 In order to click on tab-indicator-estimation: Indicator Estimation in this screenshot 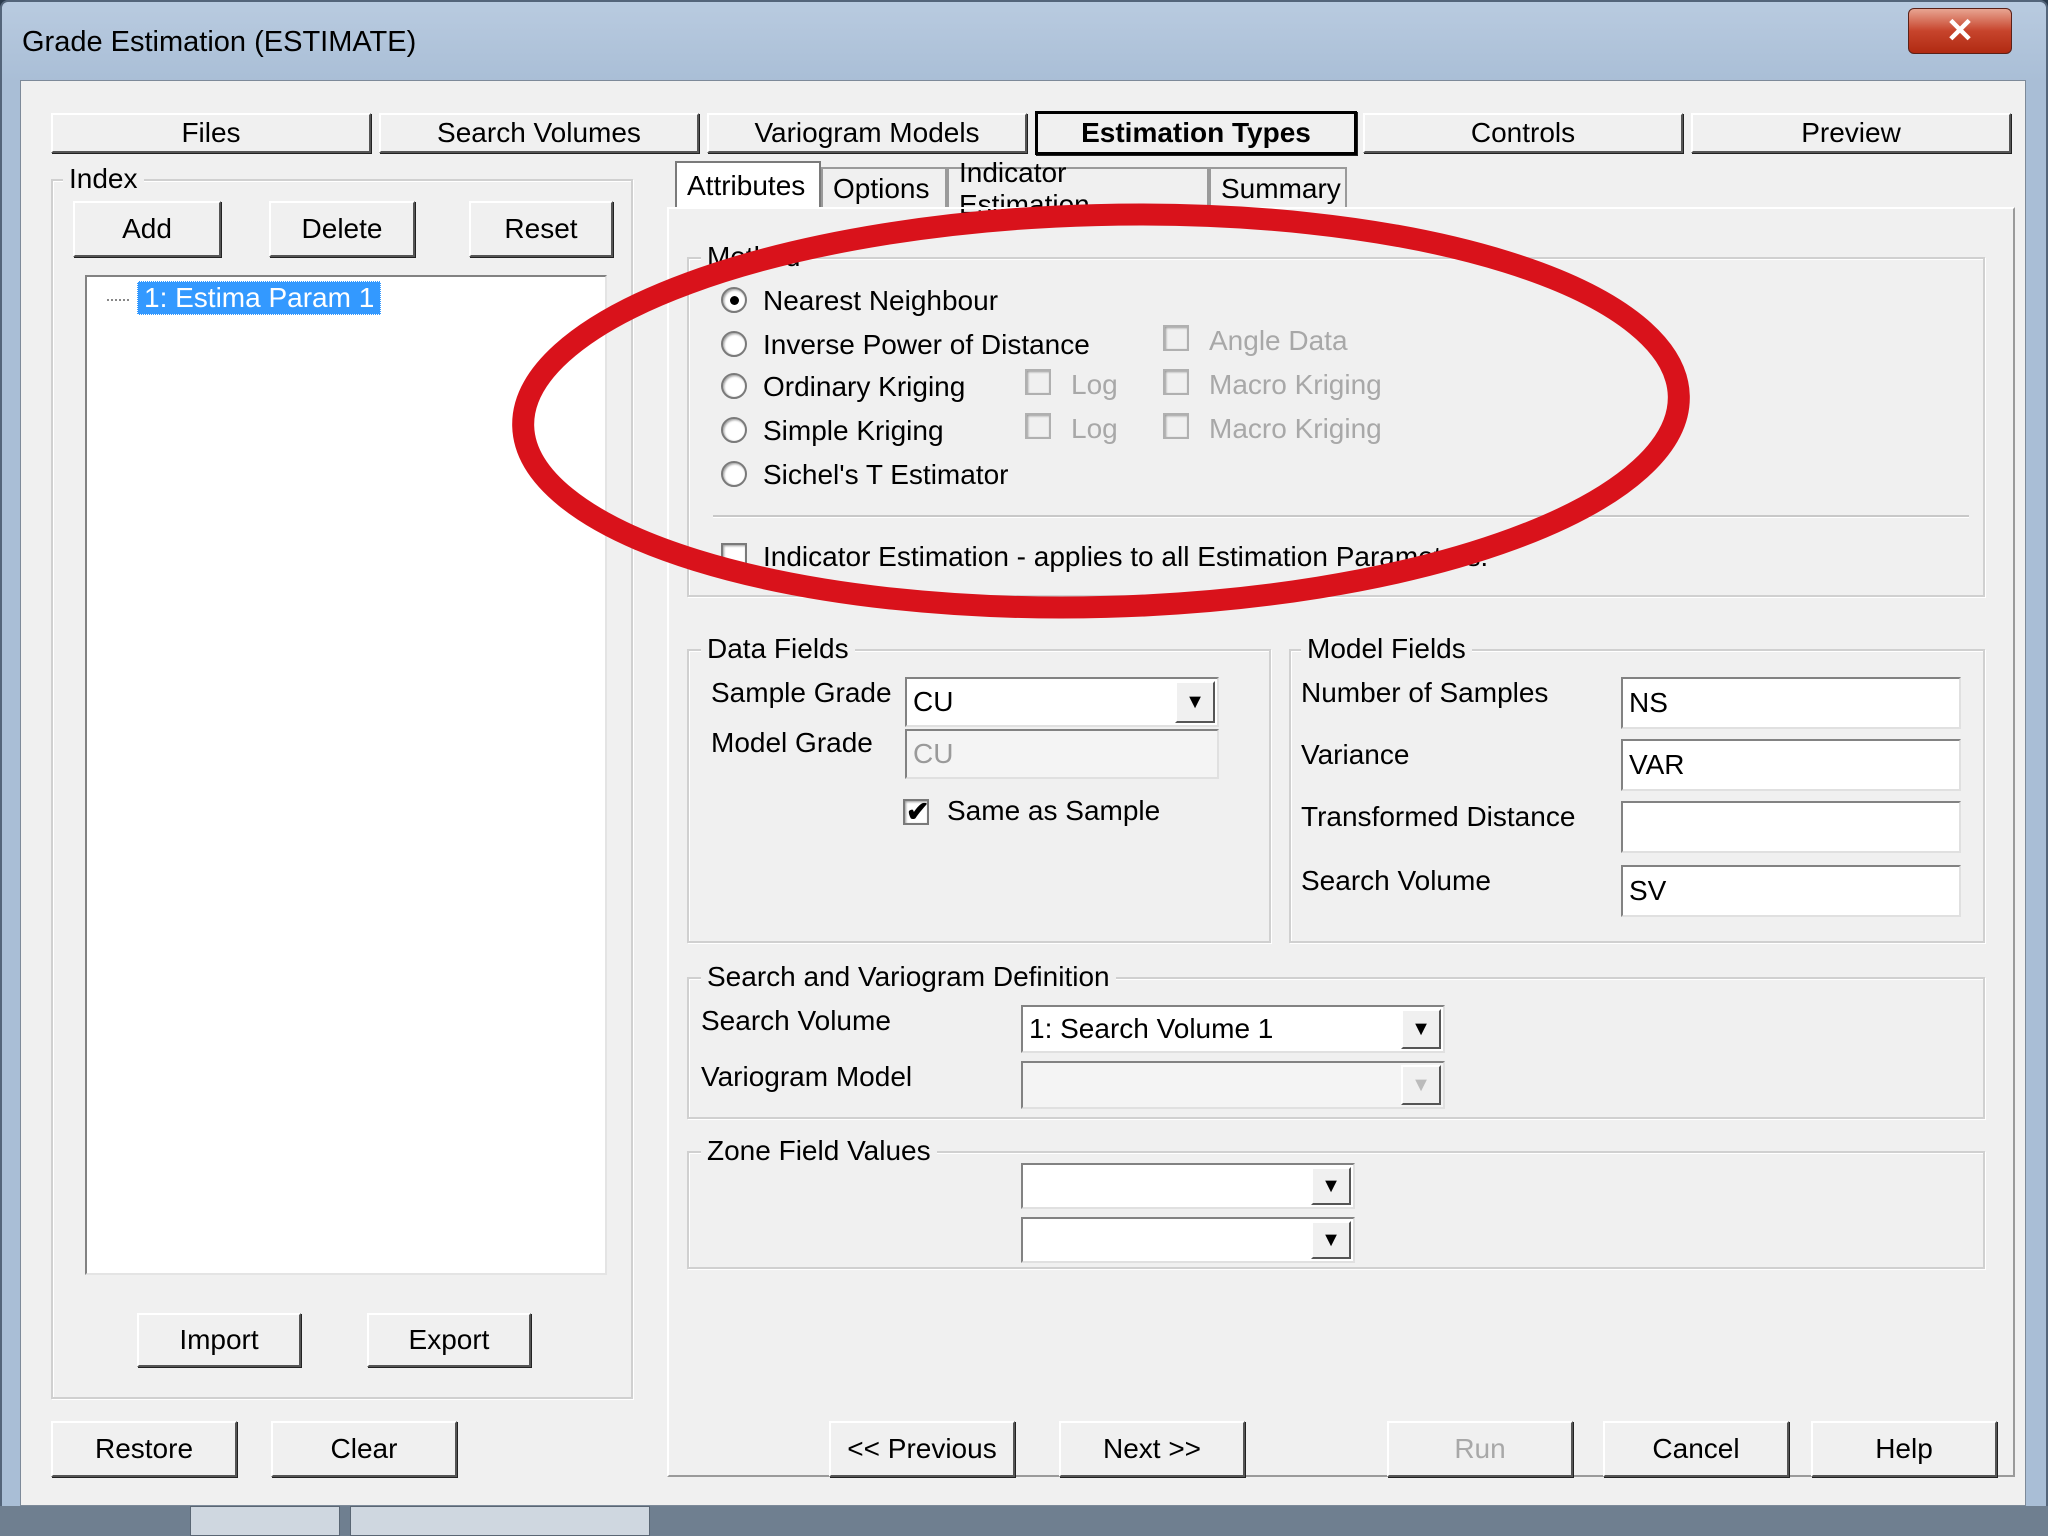, I will do `click(1078, 188)`.